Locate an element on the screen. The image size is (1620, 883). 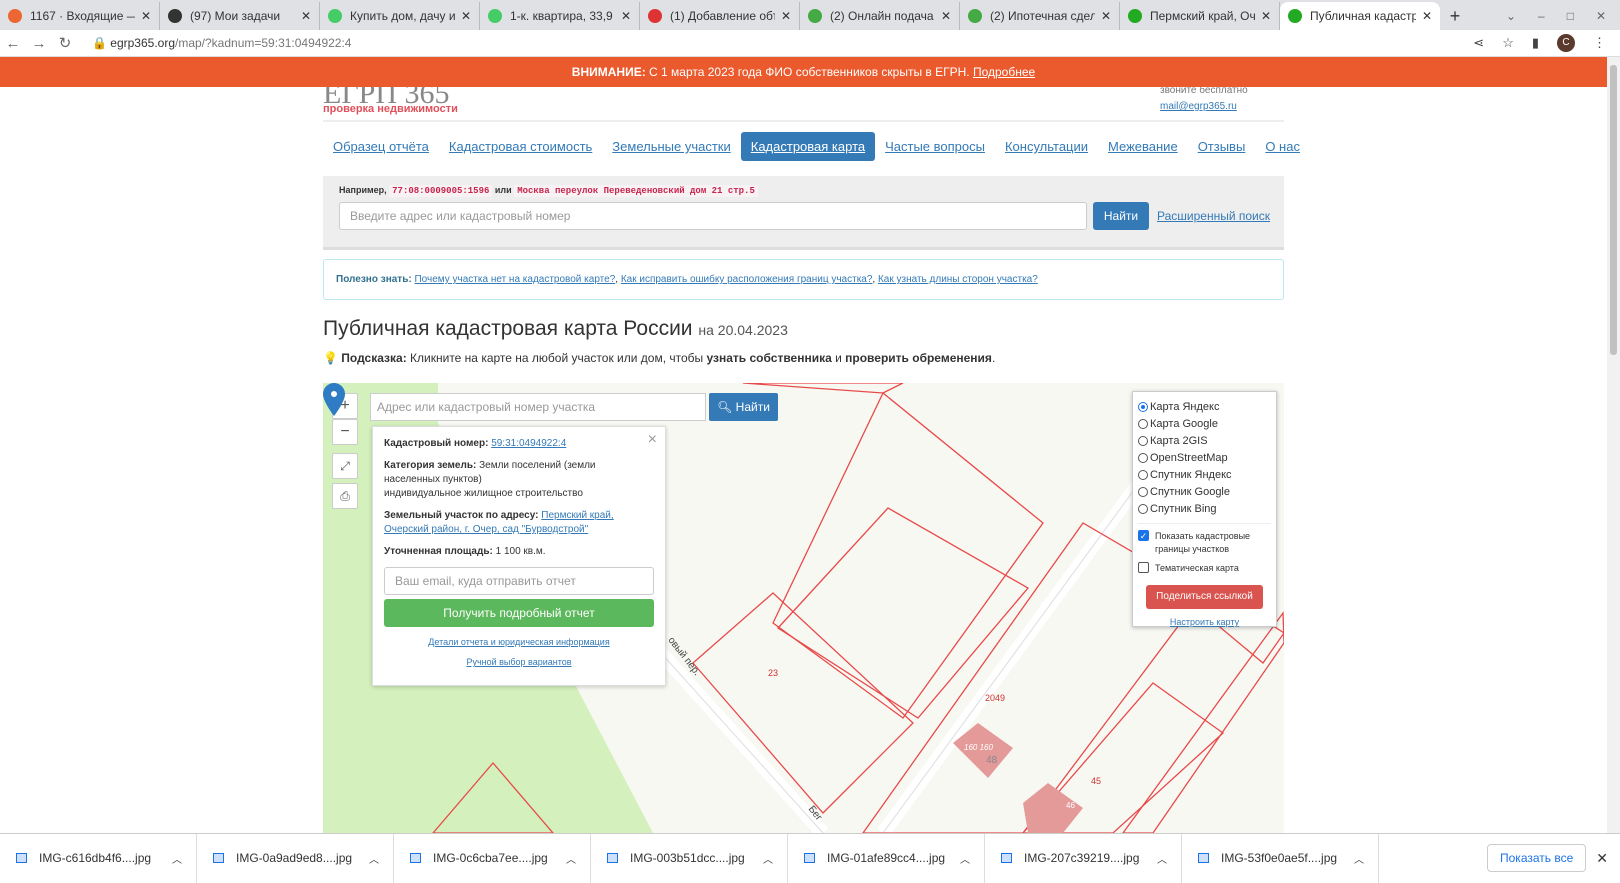
new-tab-button: + is located at coordinates (1455, 16).